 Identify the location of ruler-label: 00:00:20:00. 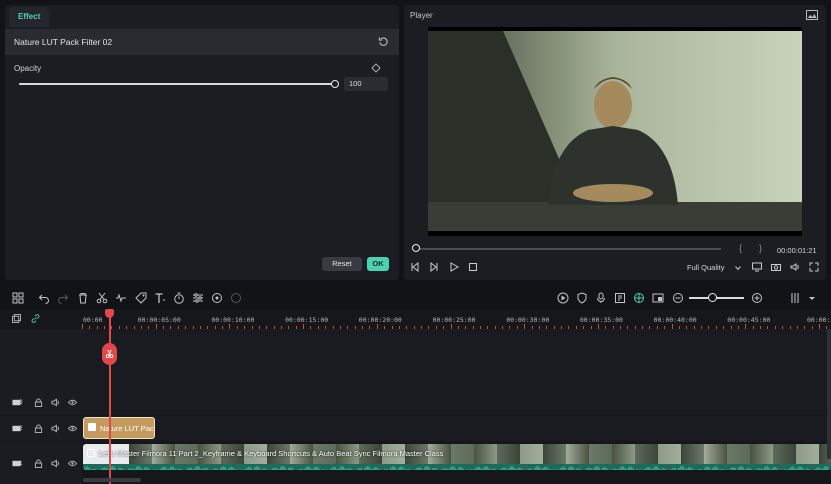
(380, 320).